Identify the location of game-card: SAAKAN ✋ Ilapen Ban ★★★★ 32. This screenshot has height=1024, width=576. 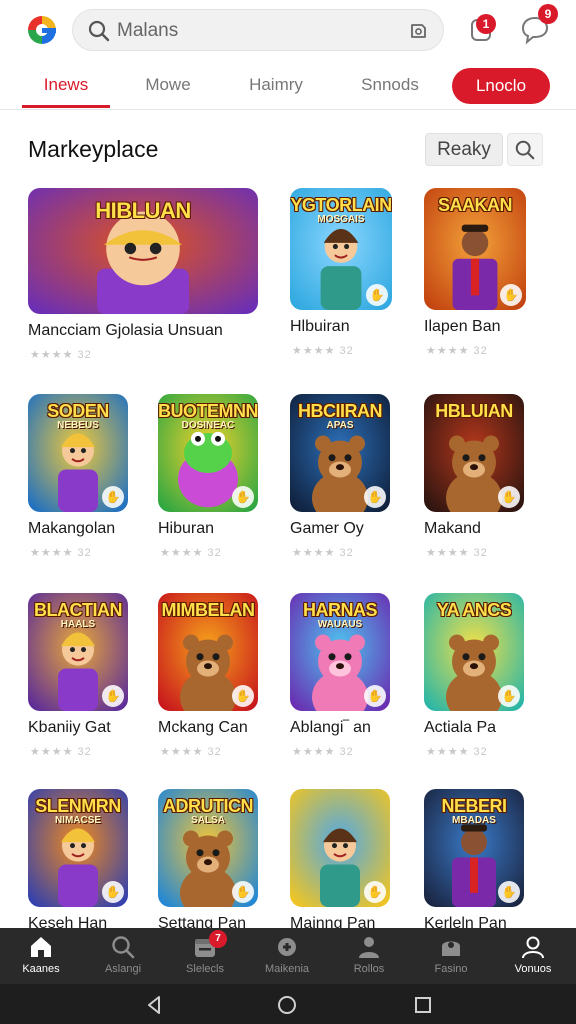
(485, 278).